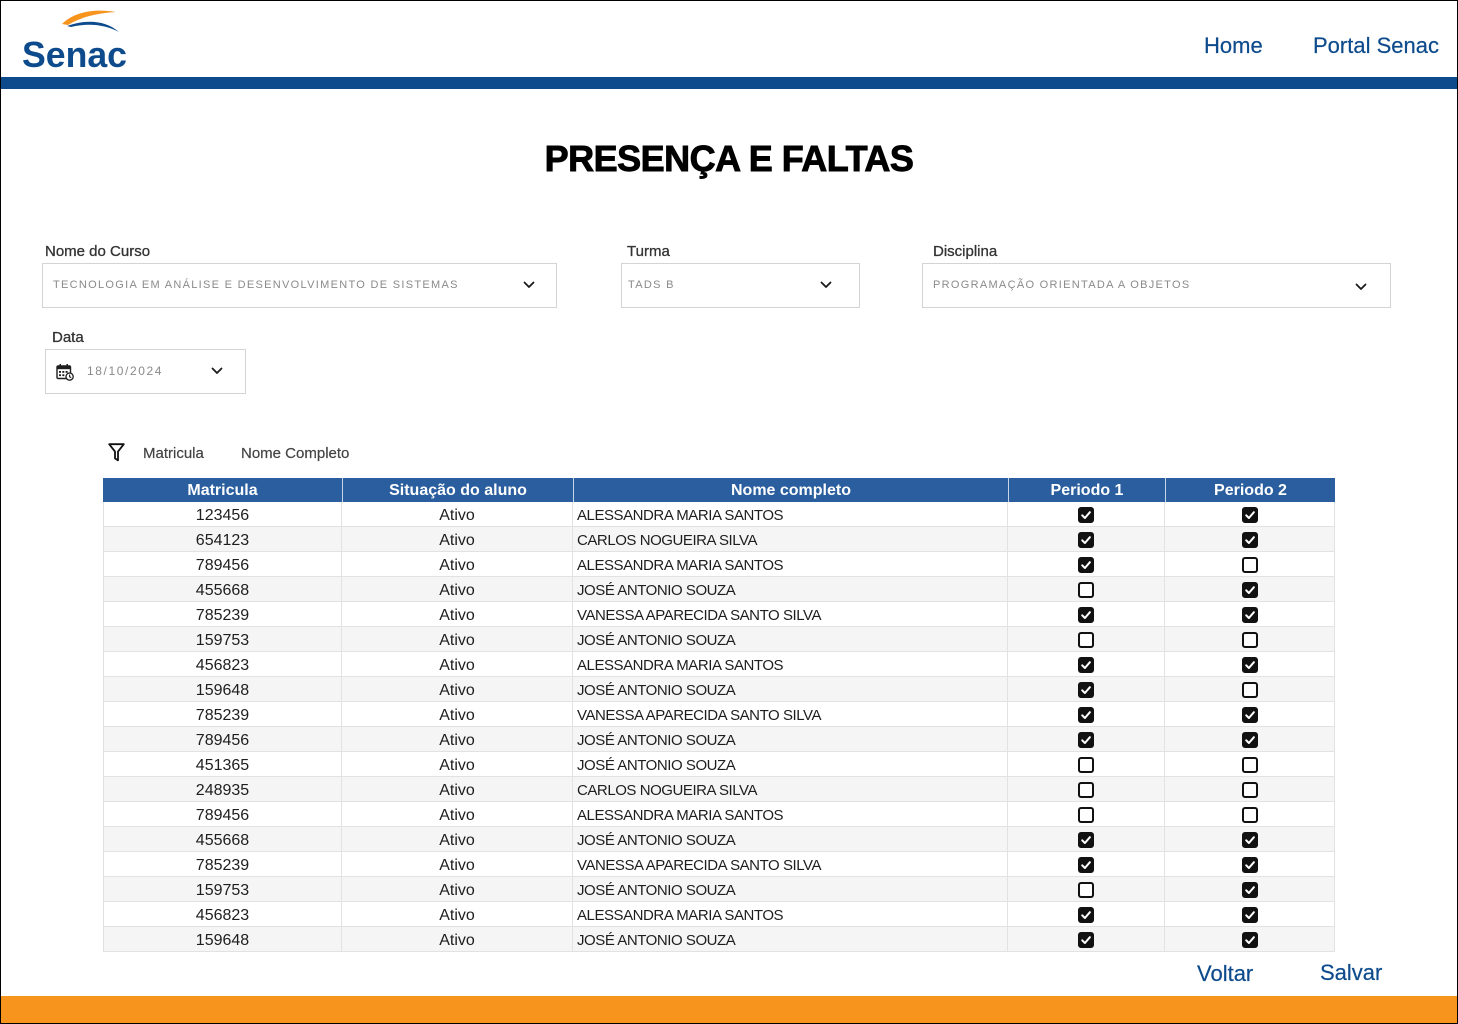  I want to click on table-row: 785239 Ativo VANESSA APARECIDA SANTO SILVA, so click(719, 714).